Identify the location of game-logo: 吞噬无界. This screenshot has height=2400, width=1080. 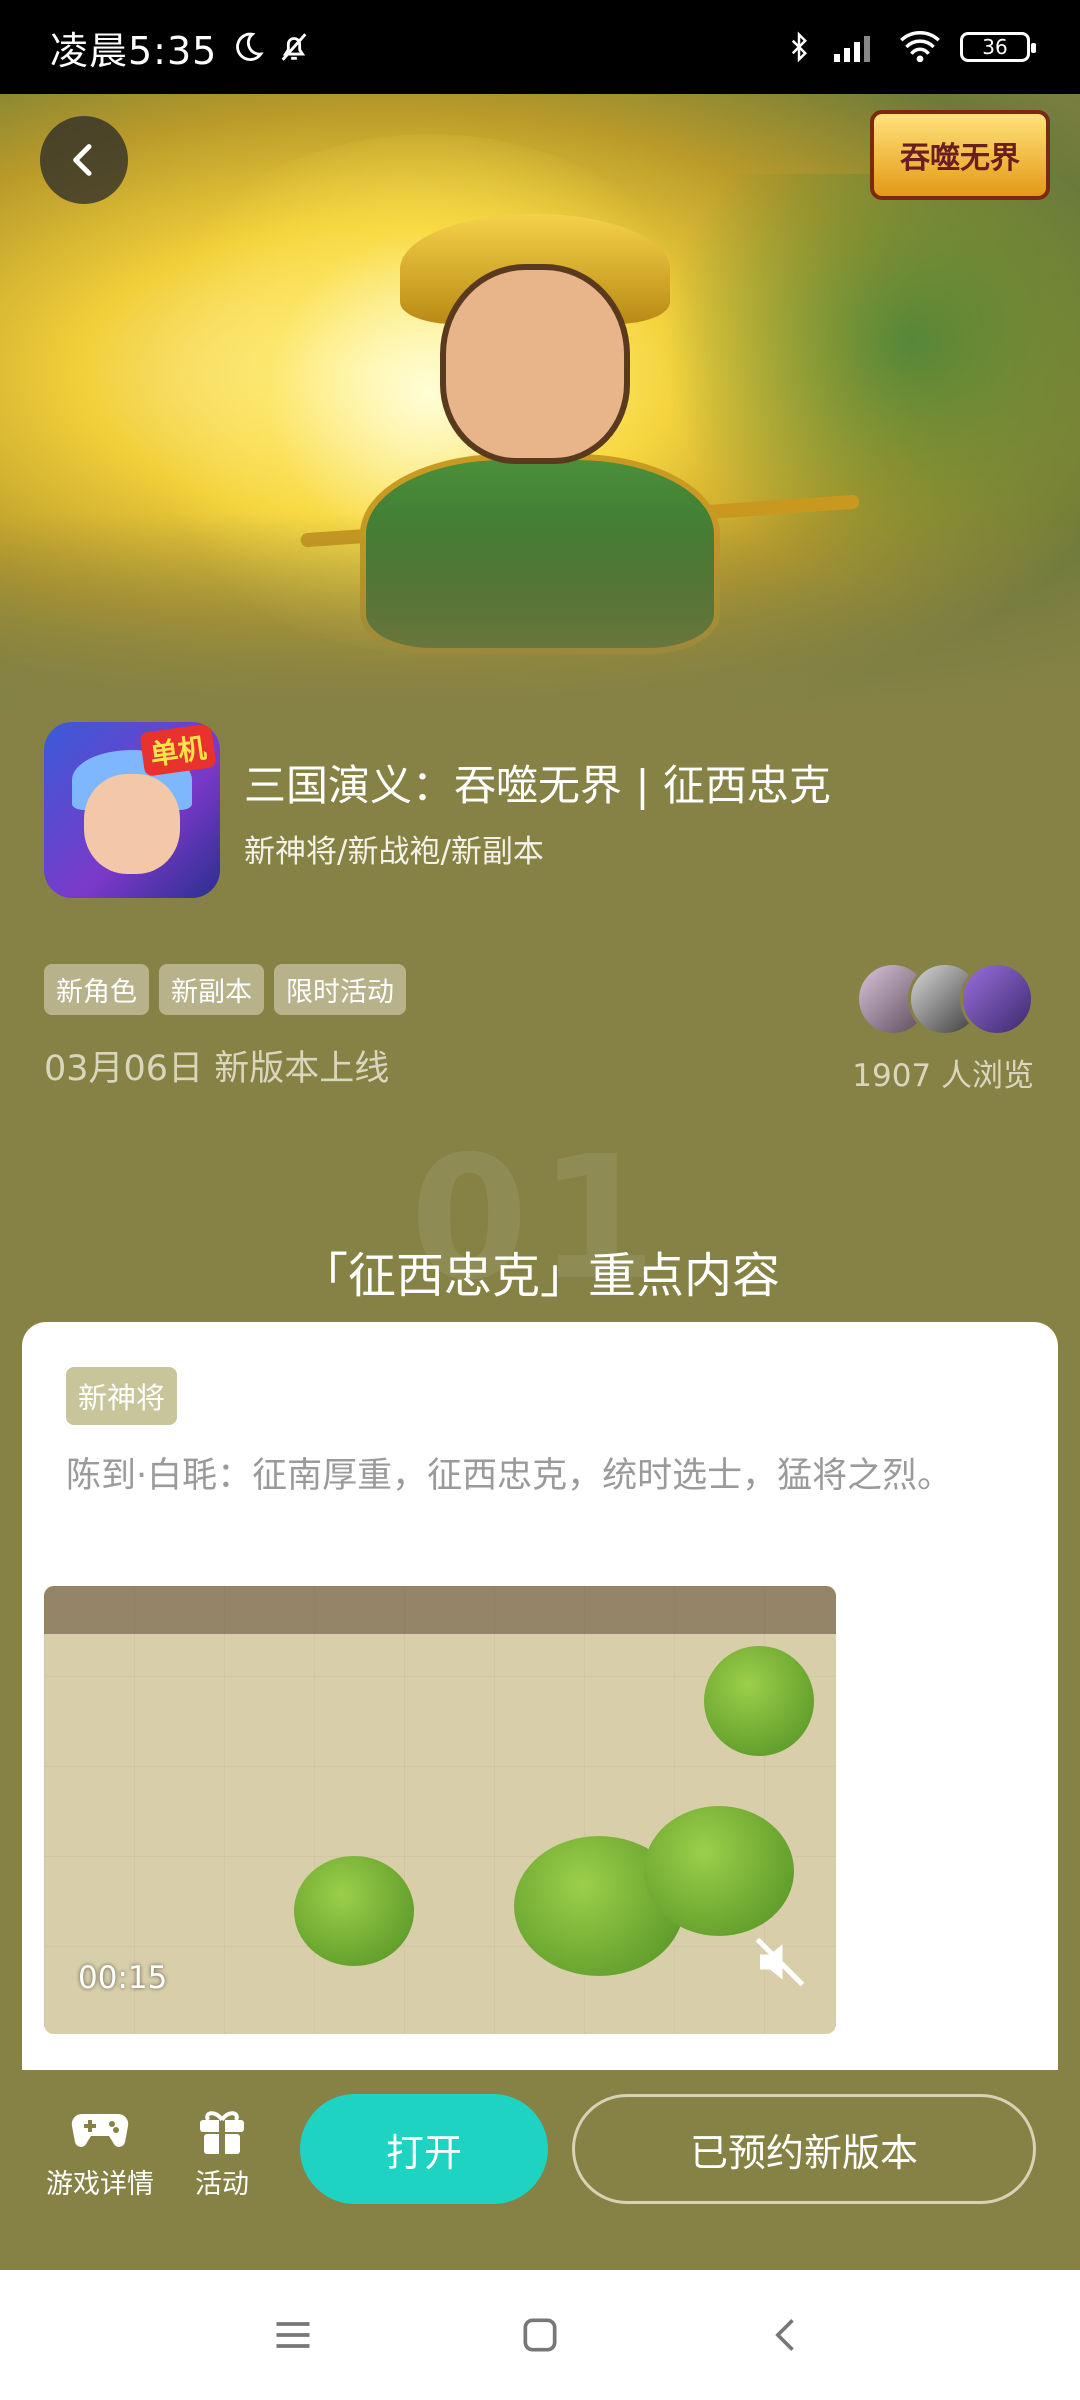
(960, 155).